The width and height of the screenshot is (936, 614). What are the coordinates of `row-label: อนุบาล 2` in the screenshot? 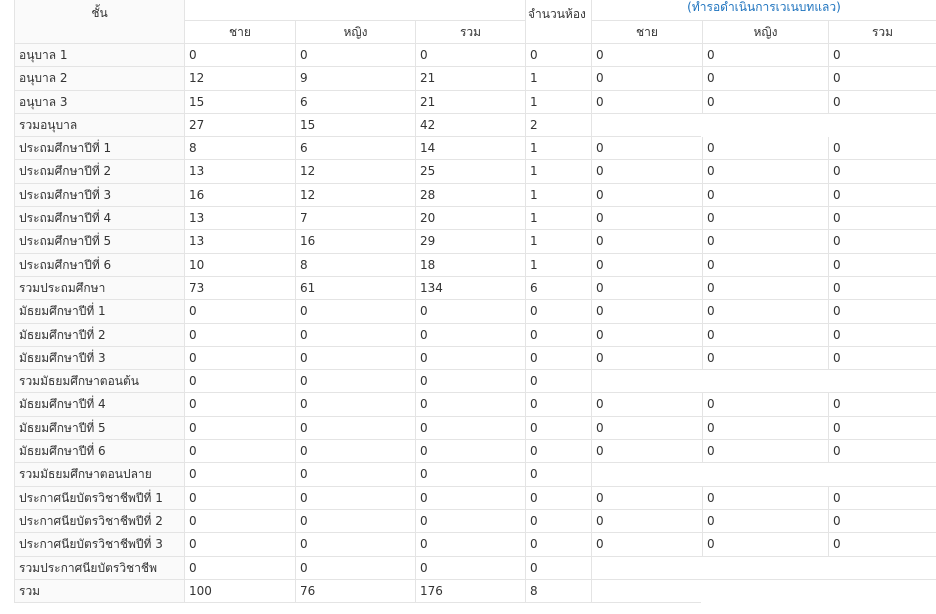 It's located at (99, 79).